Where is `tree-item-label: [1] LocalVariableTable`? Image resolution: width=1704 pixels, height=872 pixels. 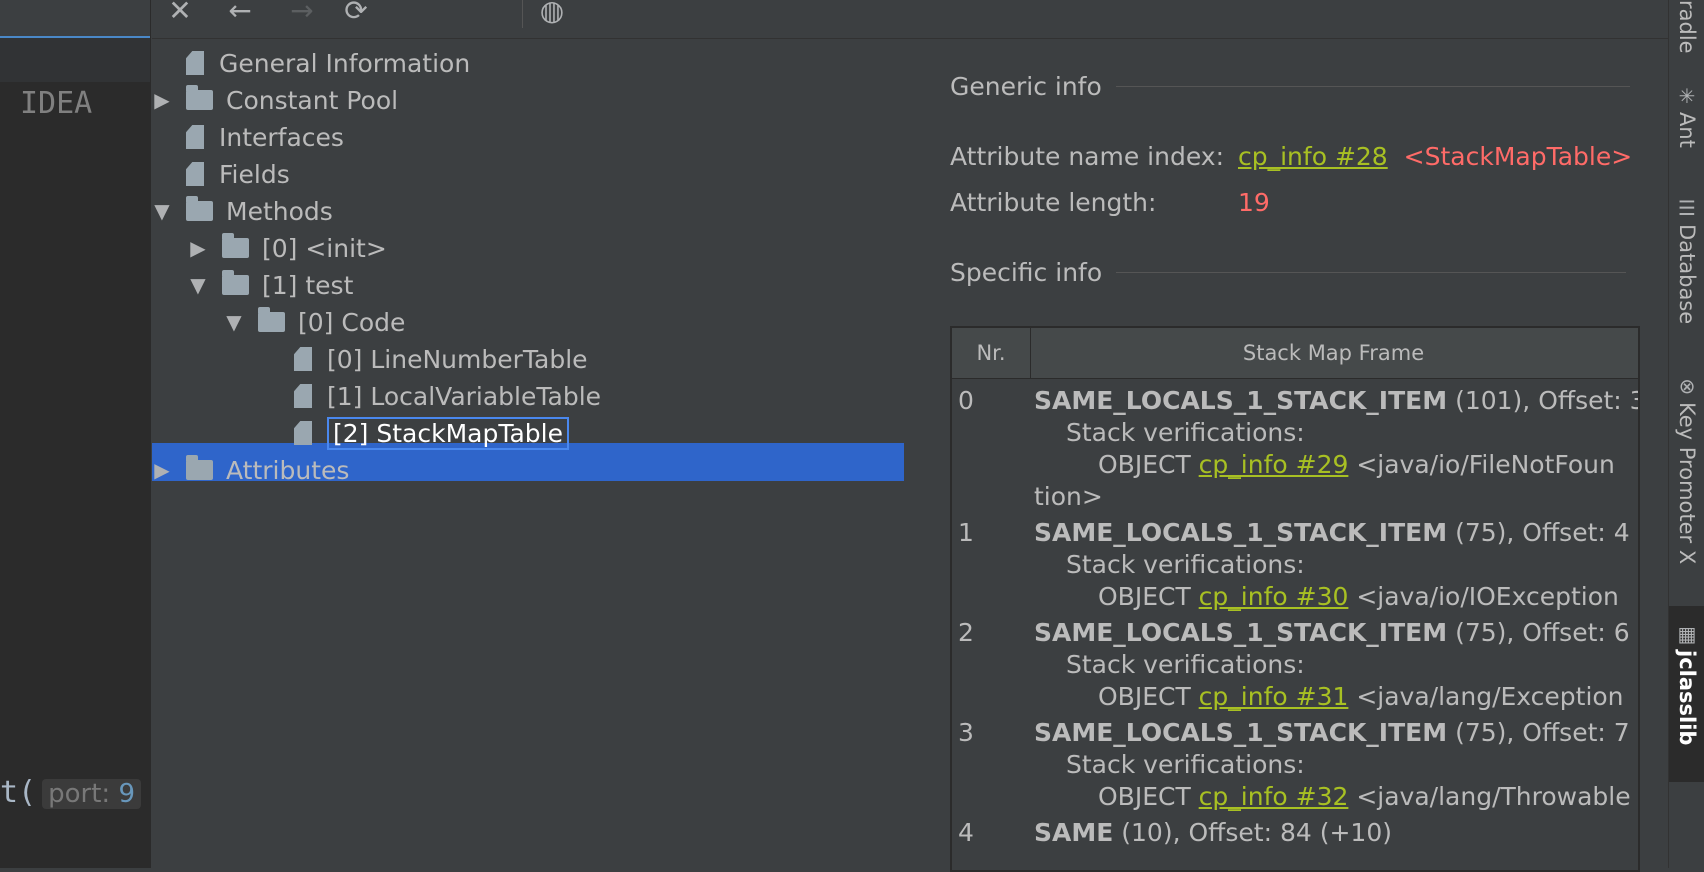
tree-item-label: [1] LocalVariableTable is located at coordinates (464, 396).